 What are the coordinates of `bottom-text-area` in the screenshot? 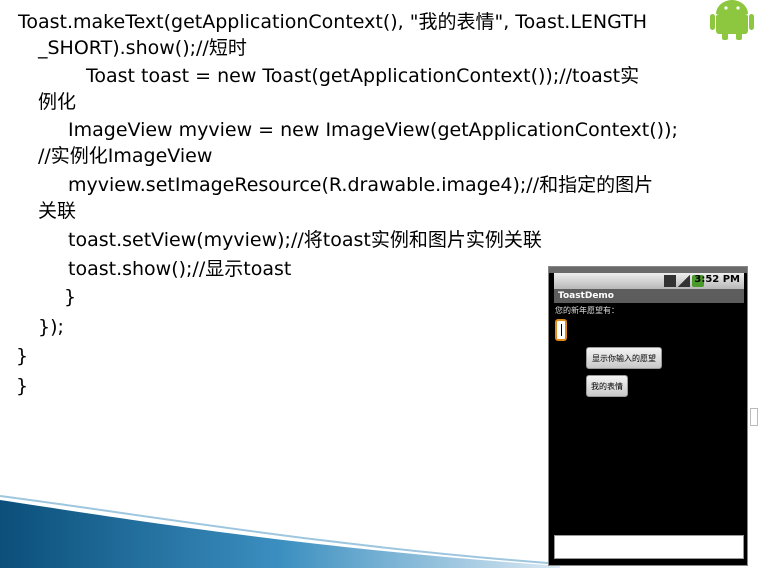 It's located at (649, 547).